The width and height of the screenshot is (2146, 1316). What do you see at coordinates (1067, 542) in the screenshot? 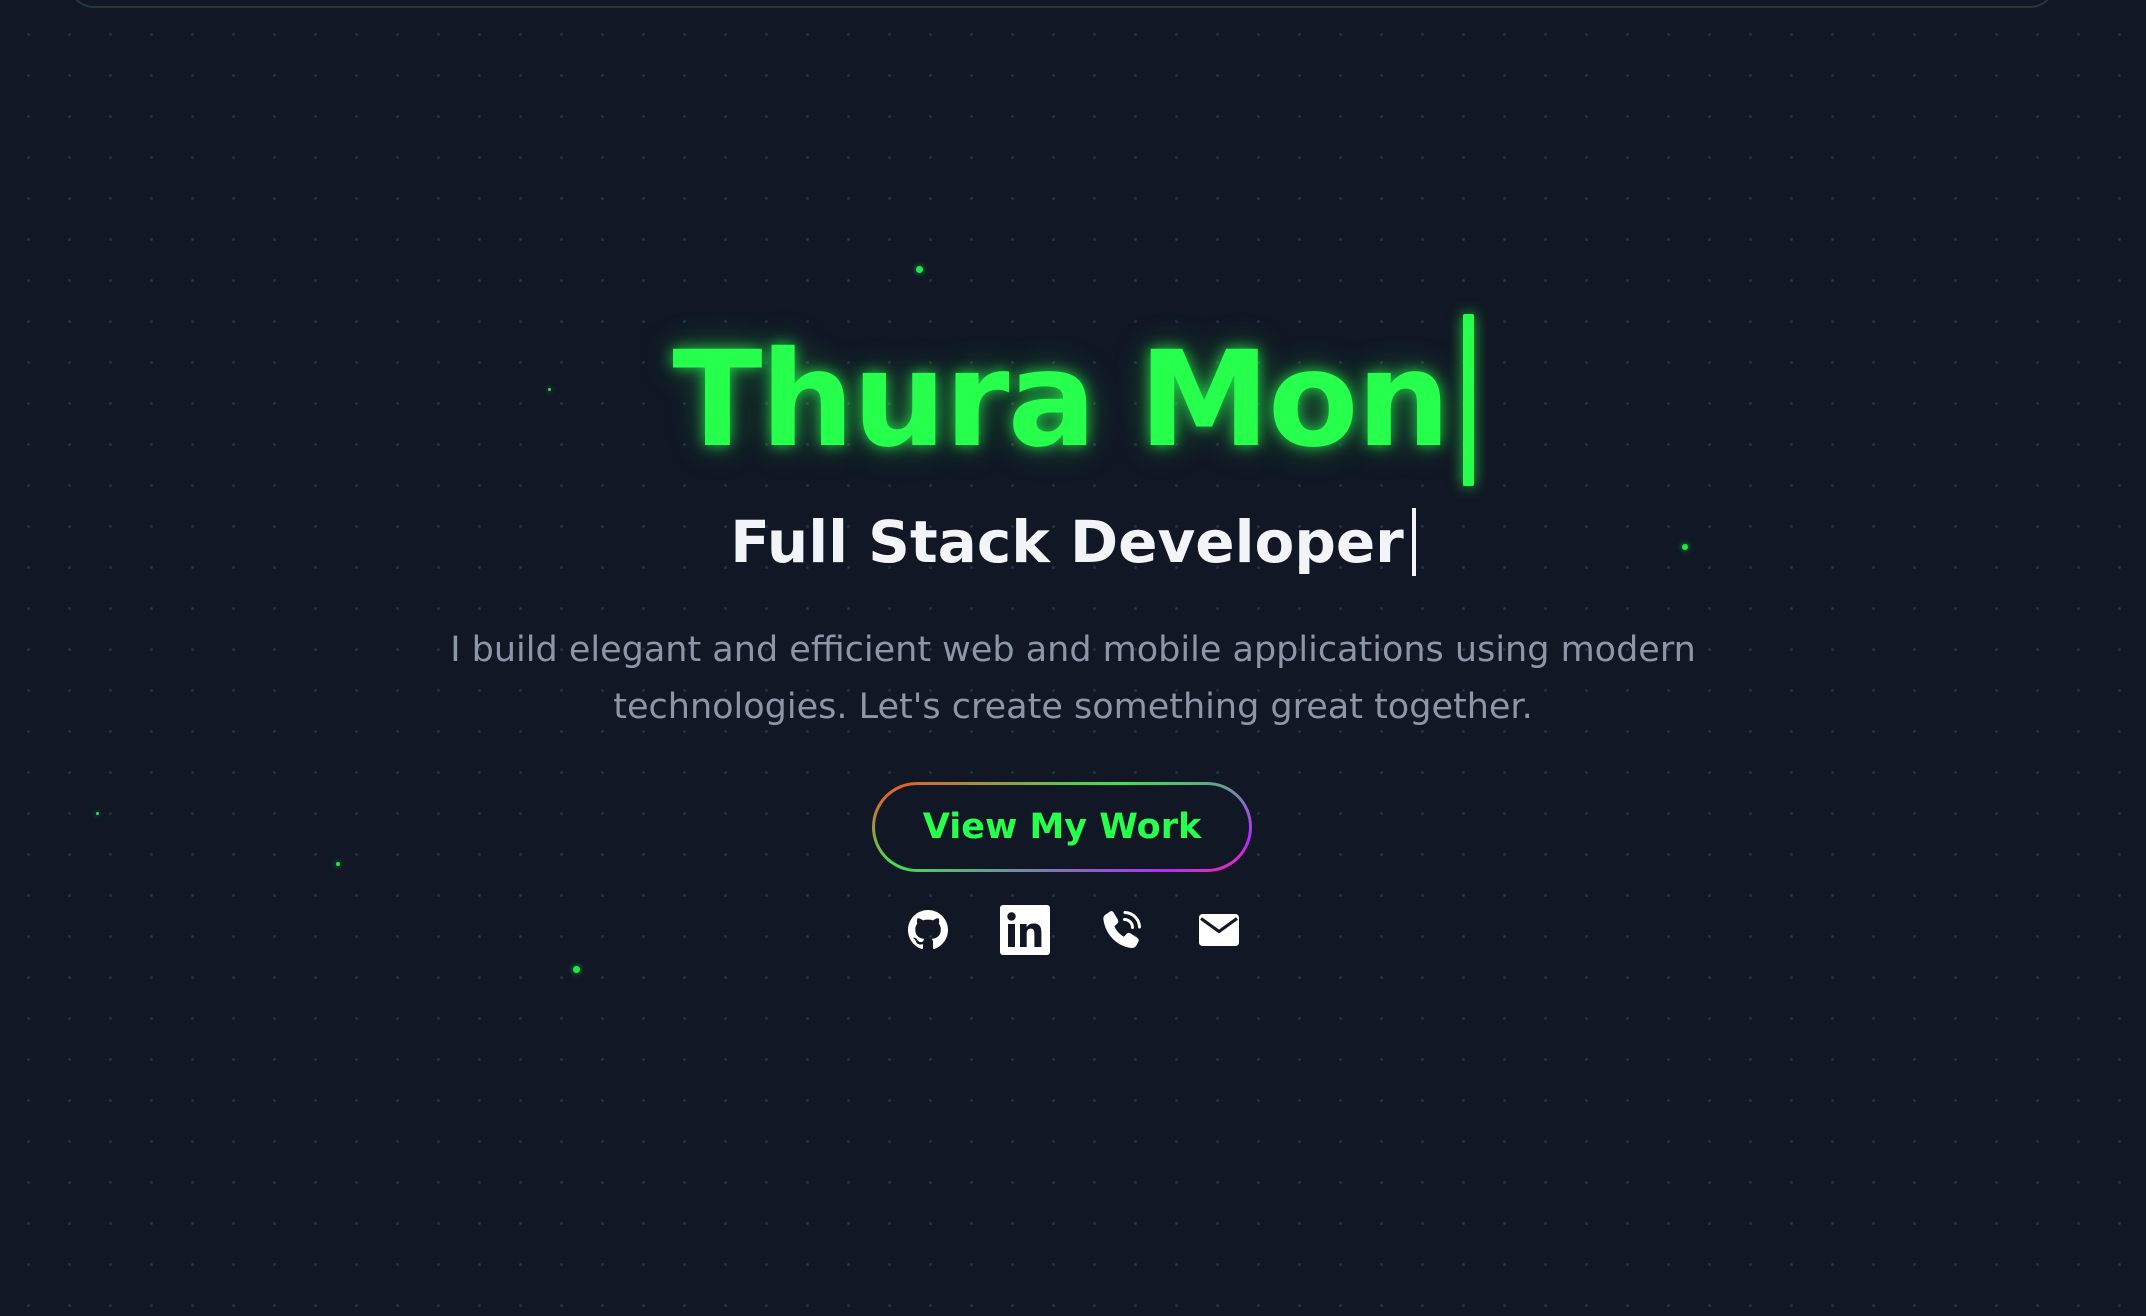
I see `hero-role: Full Stack Developer` at bounding box center [1067, 542].